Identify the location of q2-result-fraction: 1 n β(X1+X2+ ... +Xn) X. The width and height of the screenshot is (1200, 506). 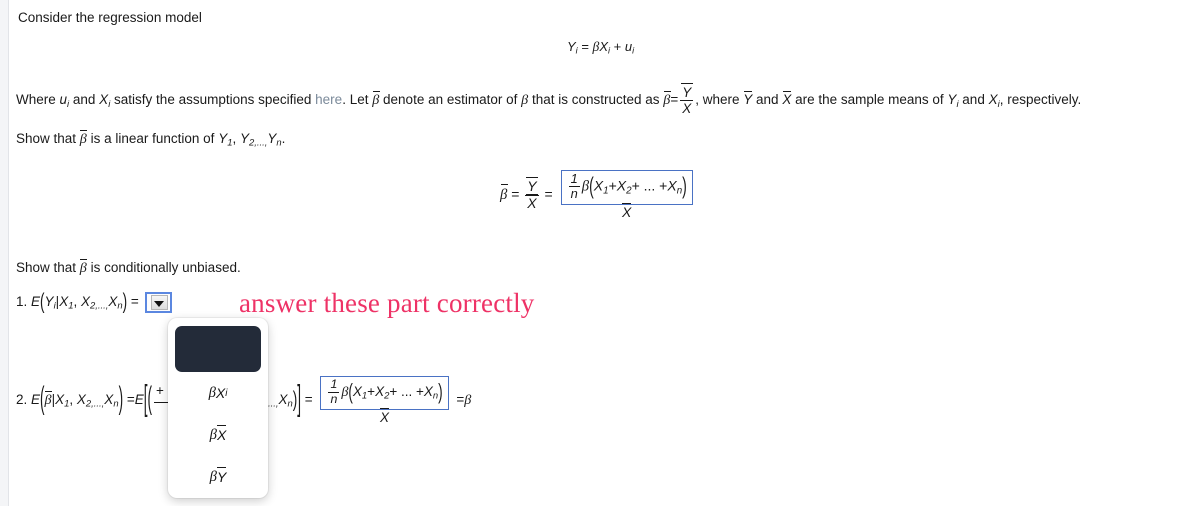
(384, 400).